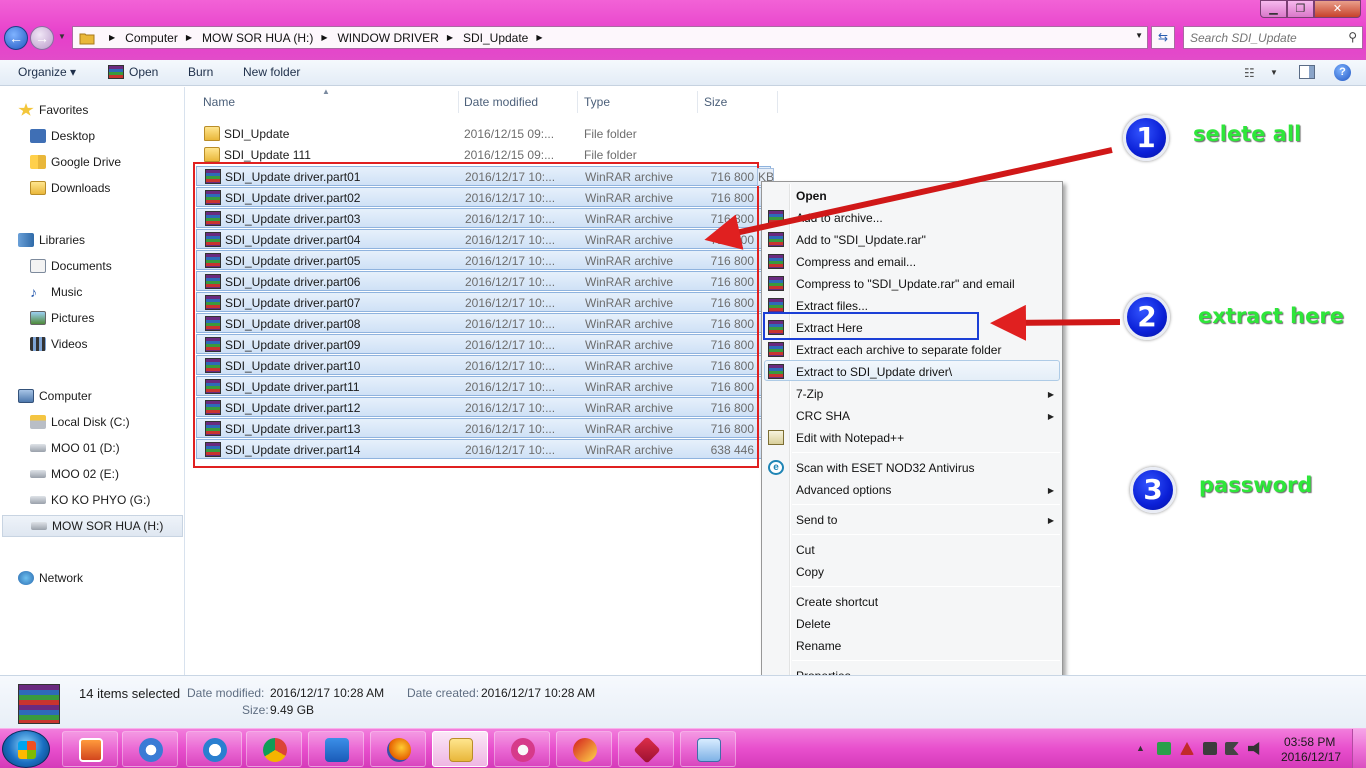  I want to click on date-modified-value: 2016/12/17 10:28 AM, so click(327, 693).